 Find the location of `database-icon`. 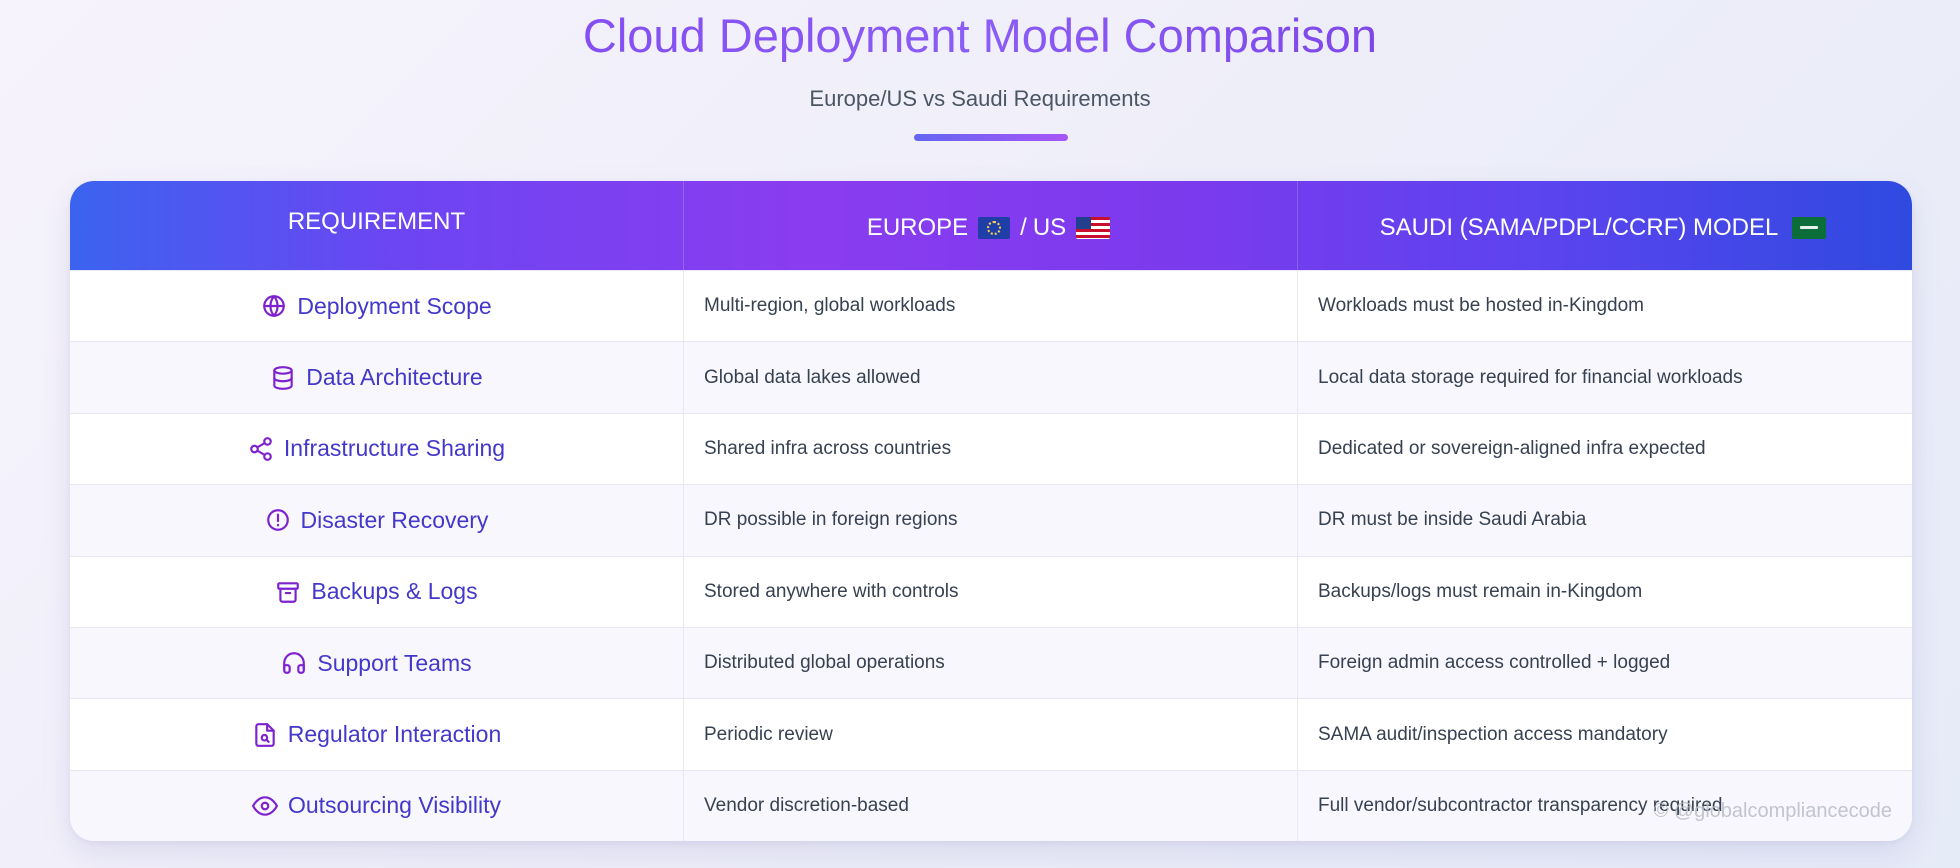

database-icon is located at coordinates (283, 377).